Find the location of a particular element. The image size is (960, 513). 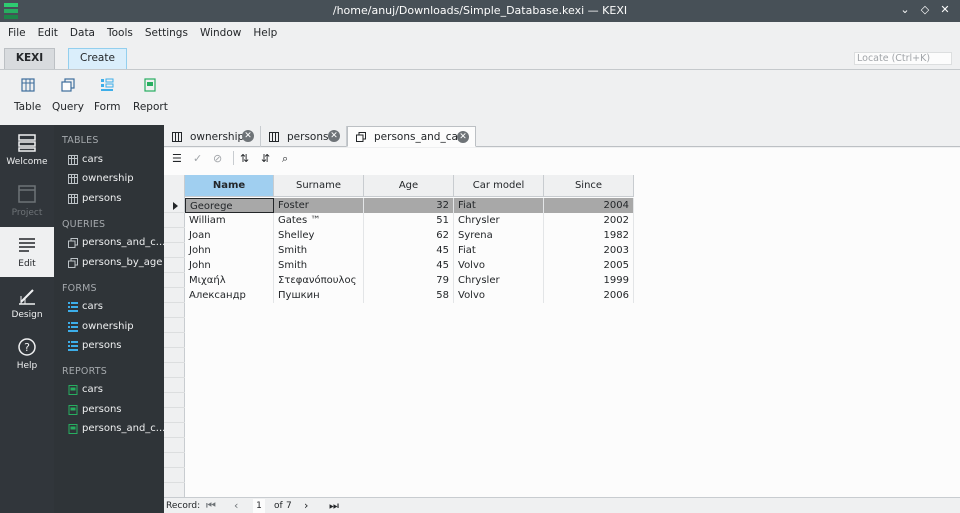

last-record-icon: ⏭ is located at coordinates (334, 506).